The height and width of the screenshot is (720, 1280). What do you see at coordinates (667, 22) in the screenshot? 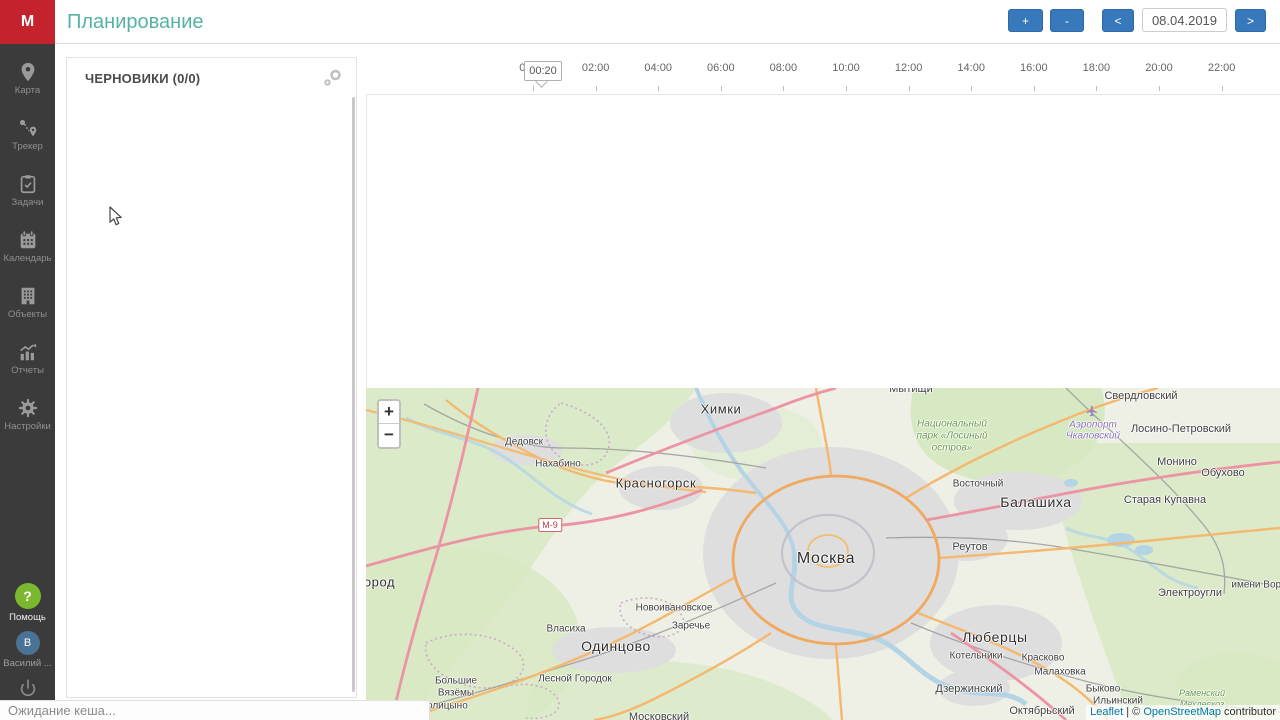
I see `topbar: Планирование + - < >` at bounding box center [667, 22].